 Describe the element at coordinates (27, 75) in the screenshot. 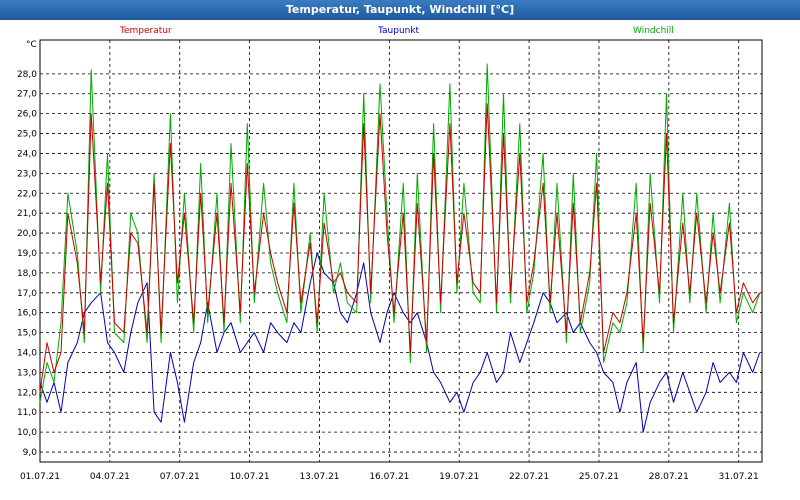

I see `y-tick-label: 28,0` at that location.